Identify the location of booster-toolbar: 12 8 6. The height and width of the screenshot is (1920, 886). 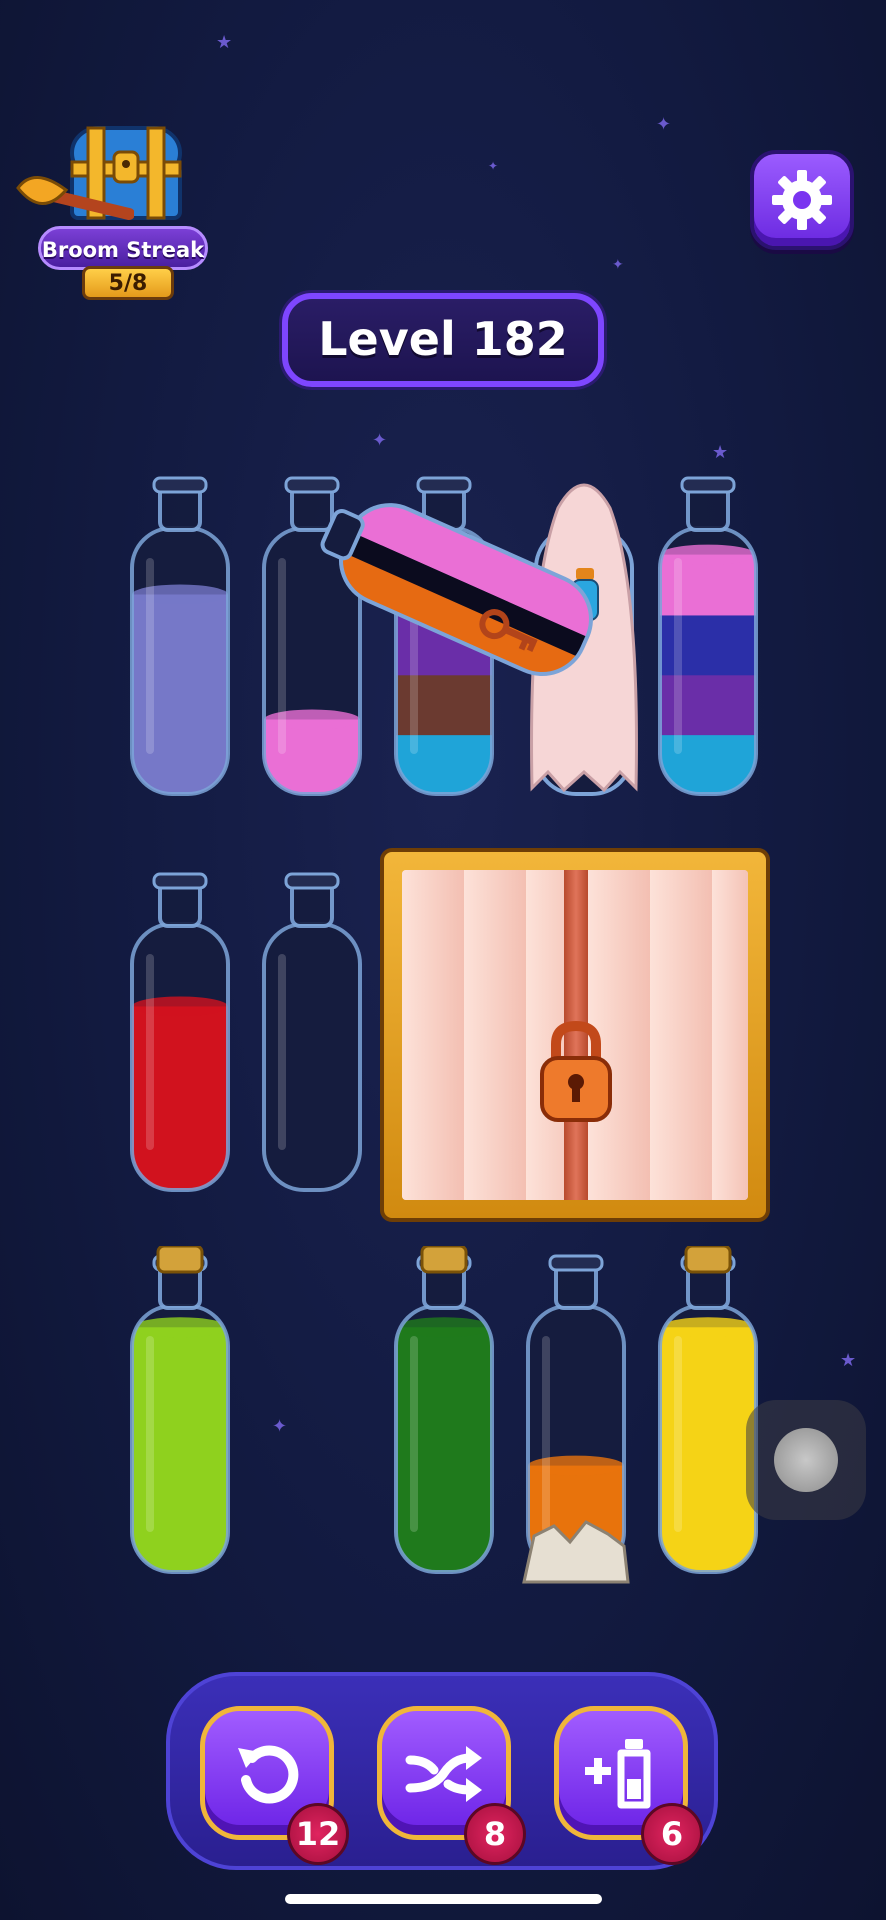
(442, 1771).